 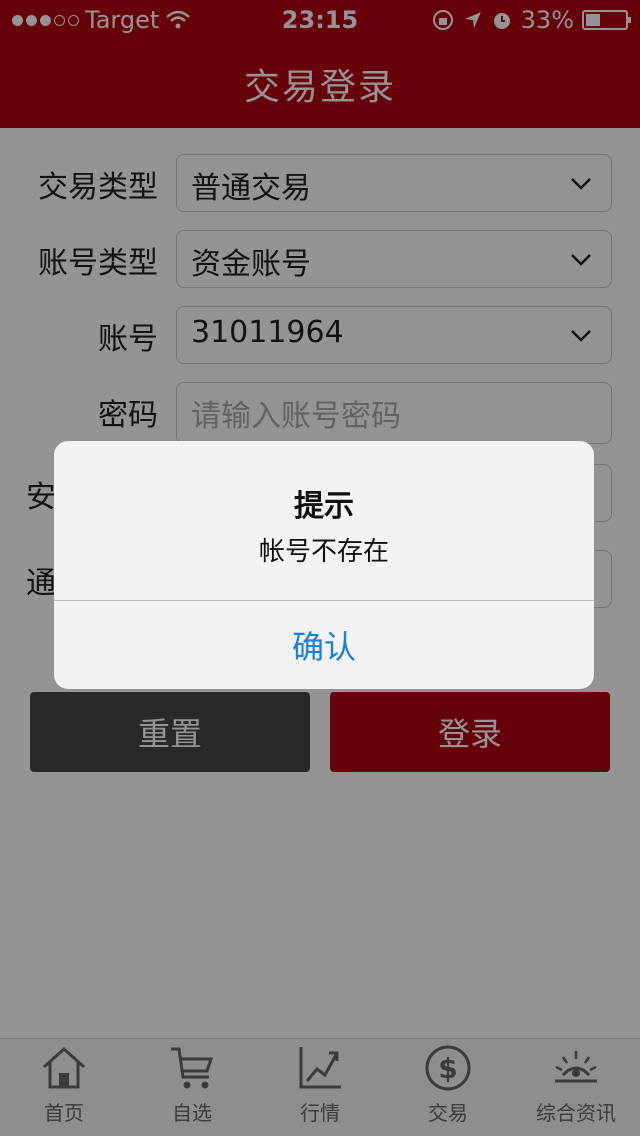 What do you see at coordinates (323, 552) in the screenshot?
I see `alert-message: 帐号不存在` at bounding box center [323, 552].